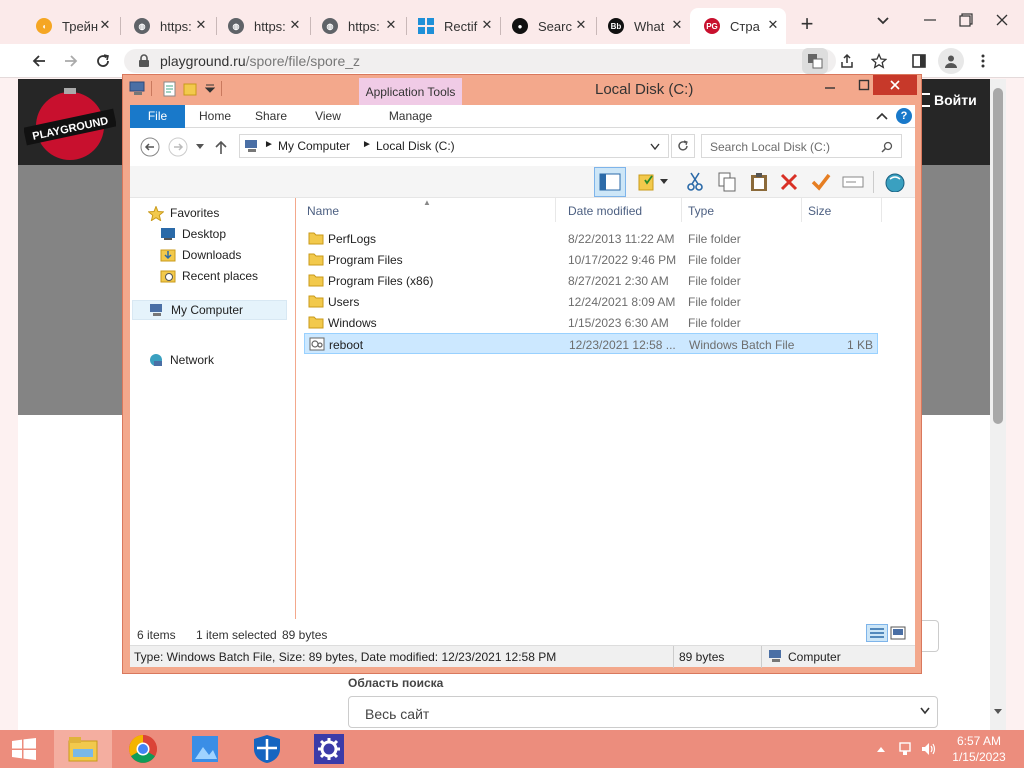 This screenshot has height=768, width=1024. What do you see at coordinates (821, 182) in the screenshot?
I see `rename-check-icon` at bounding box center [821, 182].